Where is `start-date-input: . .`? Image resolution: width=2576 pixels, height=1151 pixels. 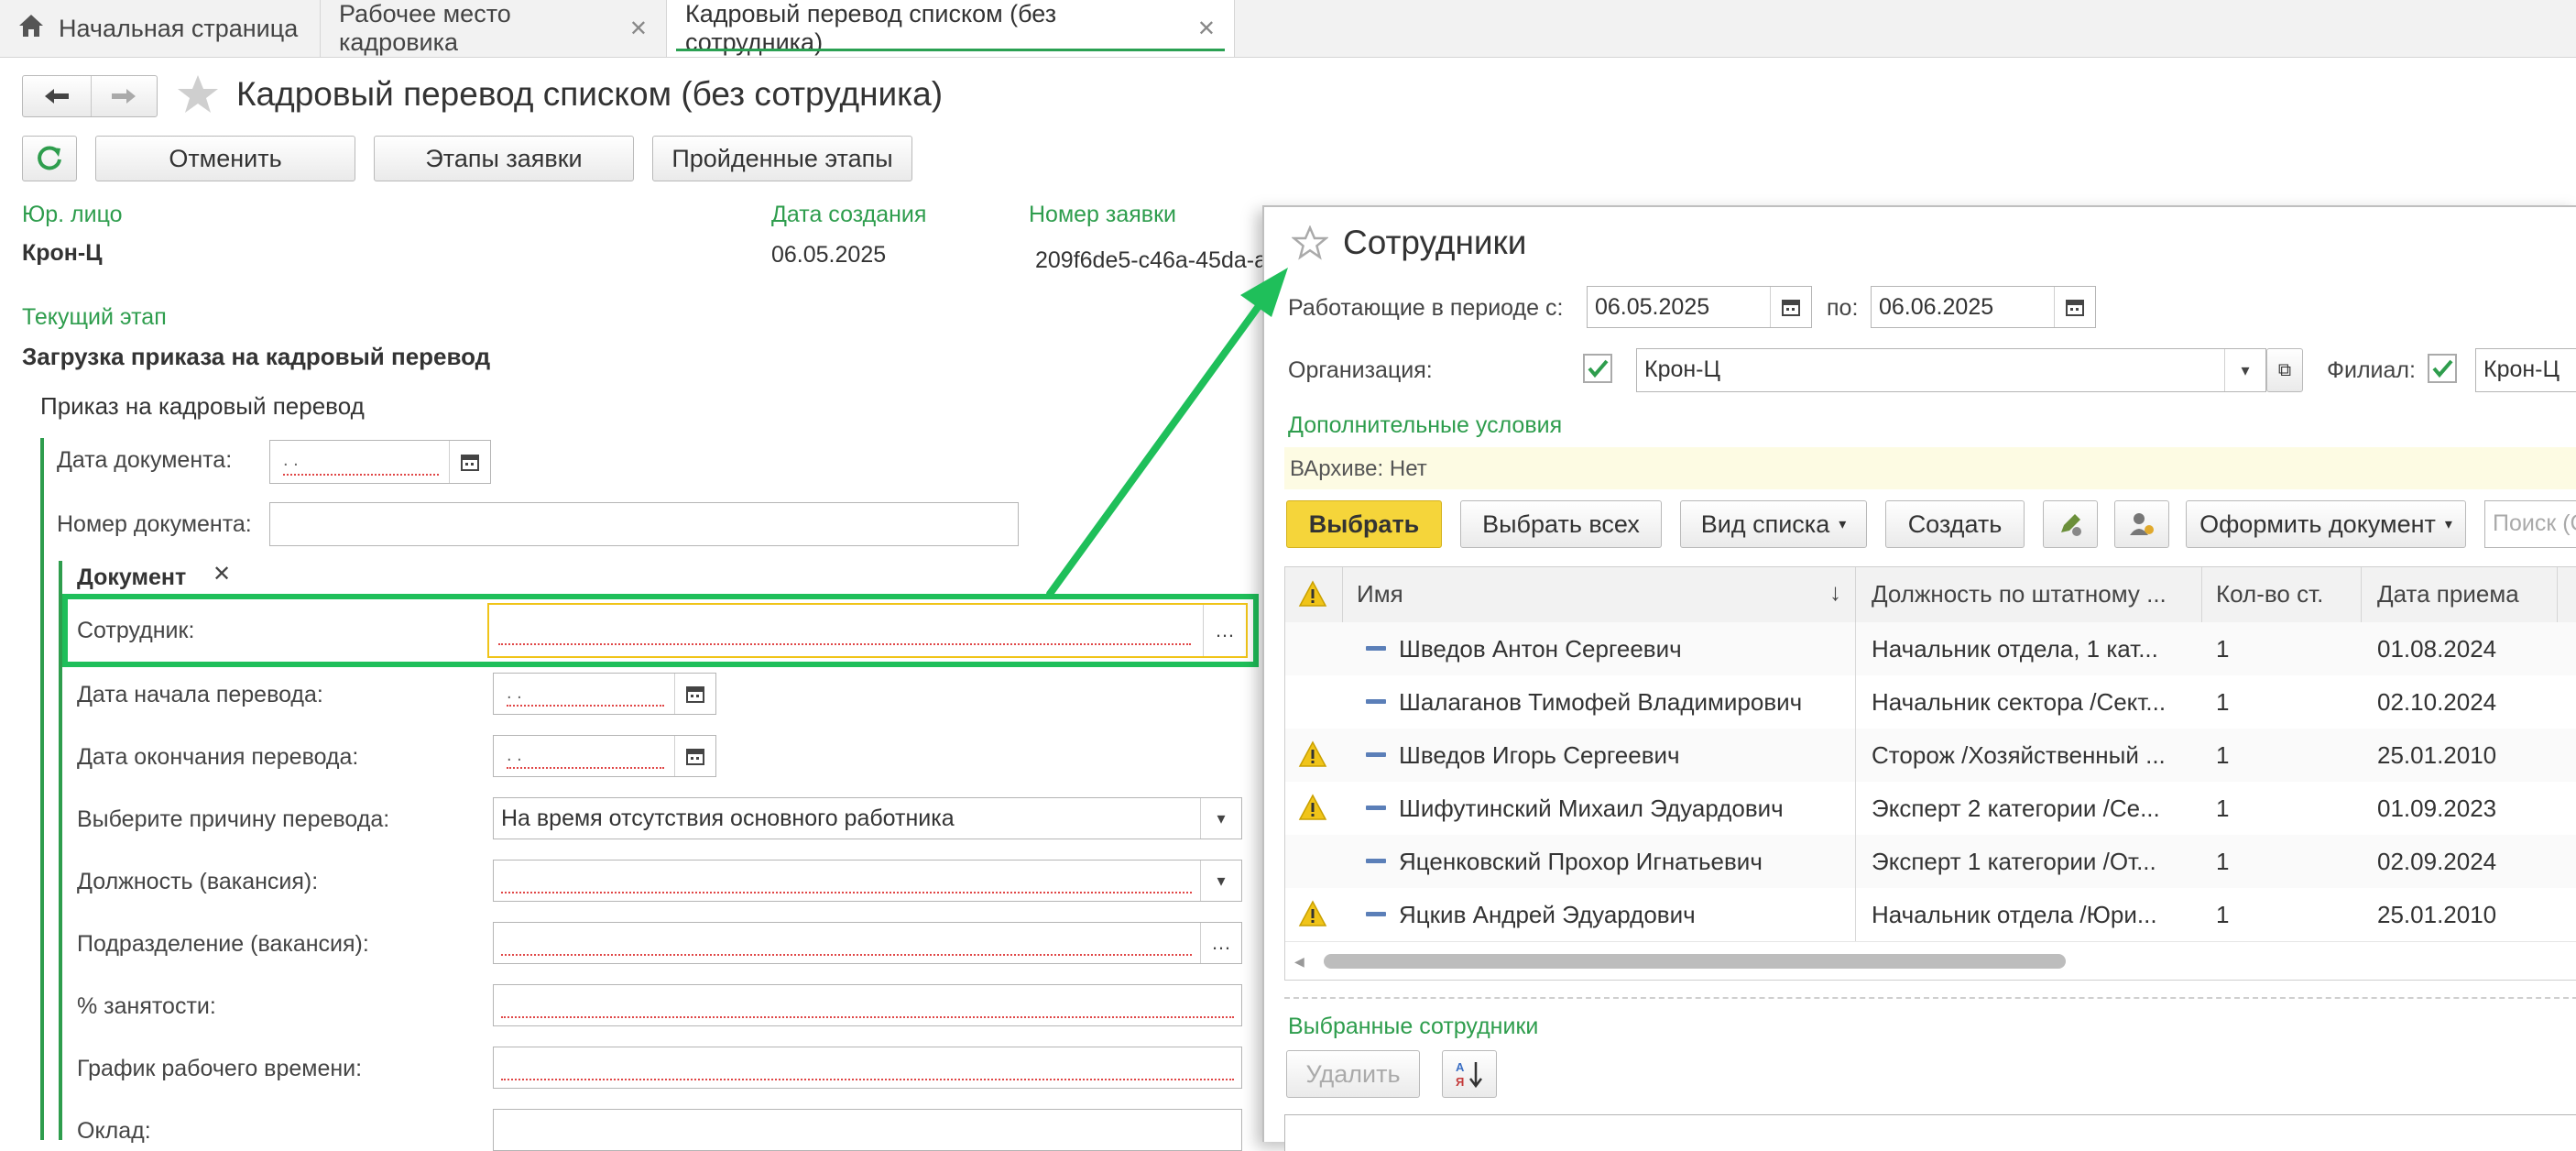
start-date-input: . . is located at coordinates (605, 694).